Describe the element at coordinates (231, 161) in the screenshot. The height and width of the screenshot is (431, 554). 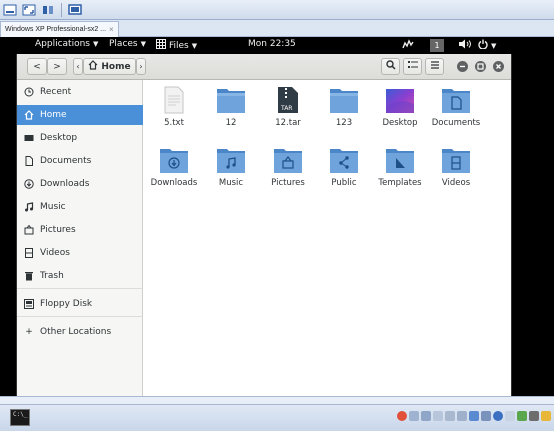
I see `music-folder-icon` at that location.